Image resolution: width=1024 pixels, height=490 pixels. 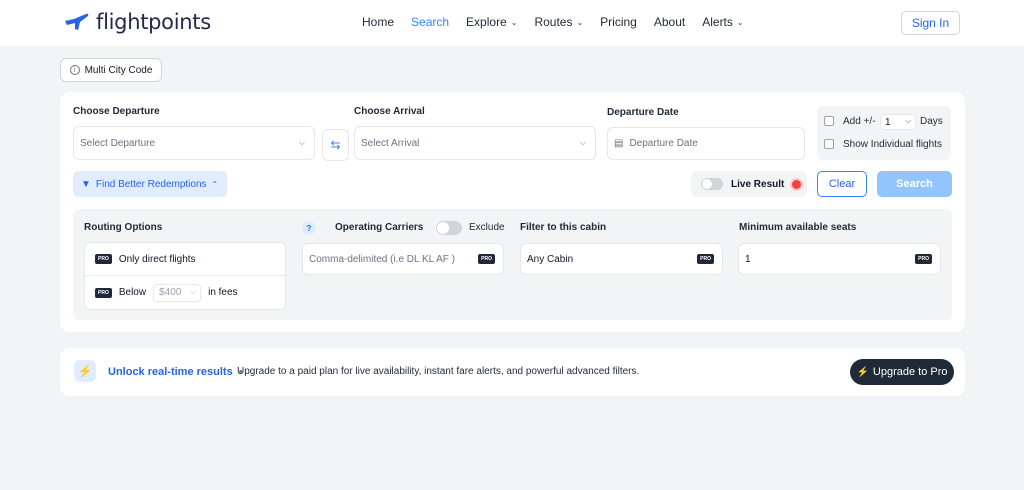 I want to click on direct-flights-option: PRO Only direct flights, so click(x=185, y=259).